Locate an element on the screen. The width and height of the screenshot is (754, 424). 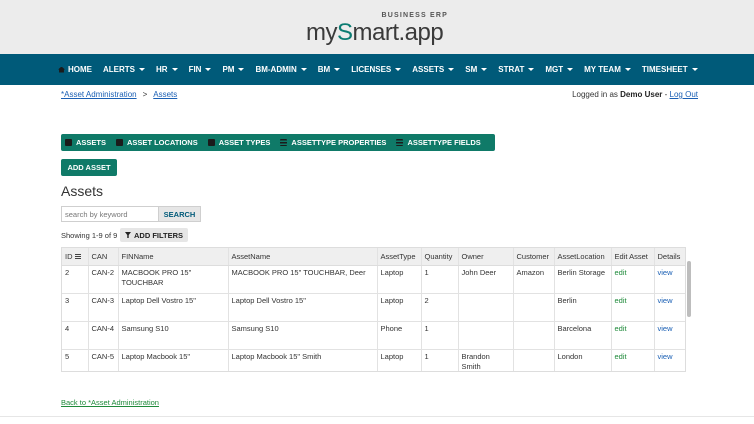
nav-item-bm: BM is located at coordinates (329, 69).